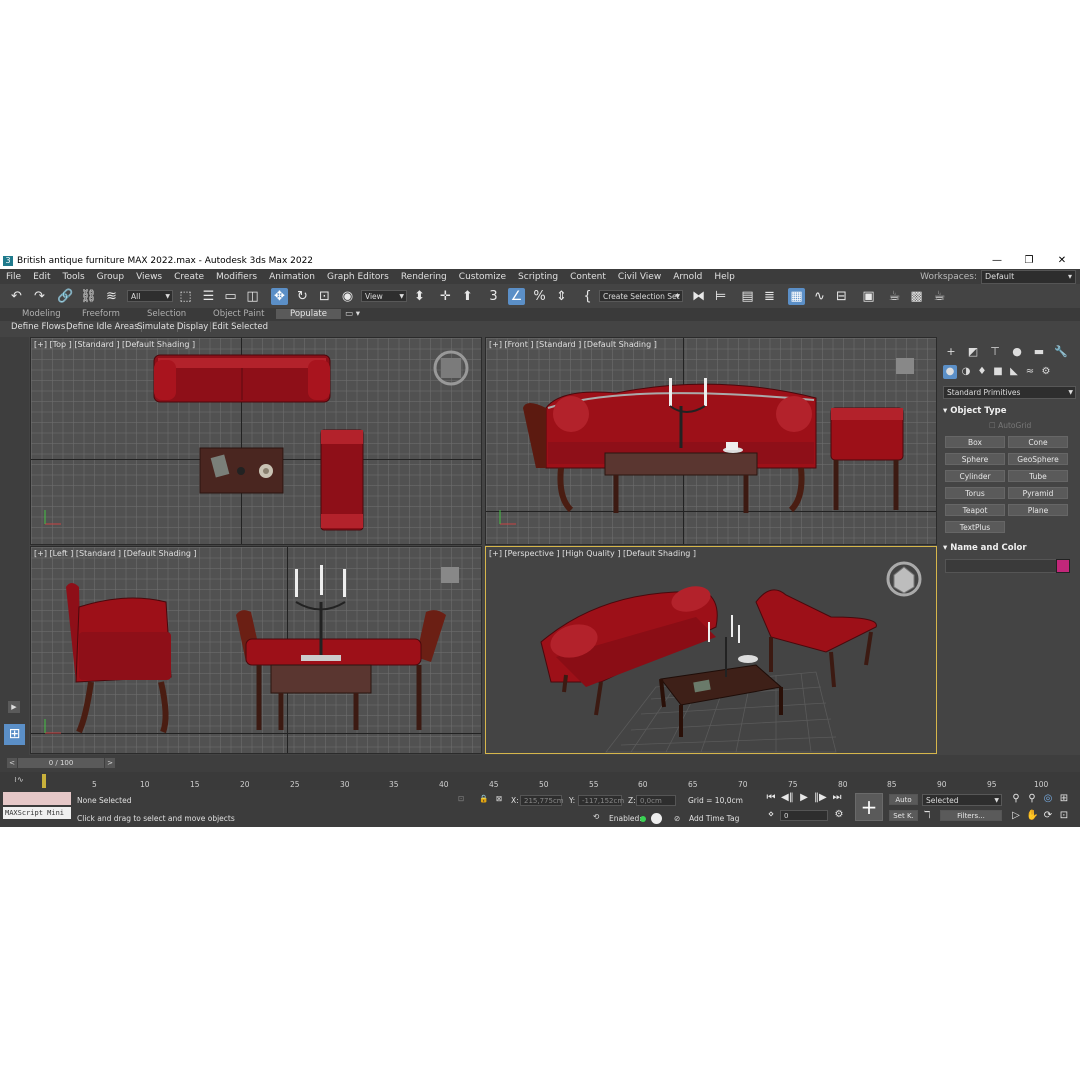 This screenshot has width=1080, height=1080. What do you see at coordinates (1009, 549) in the screenshot?
I see `name-and-color-rollout-header: ▾ Name and Color` at bounding box center [1009, 549].